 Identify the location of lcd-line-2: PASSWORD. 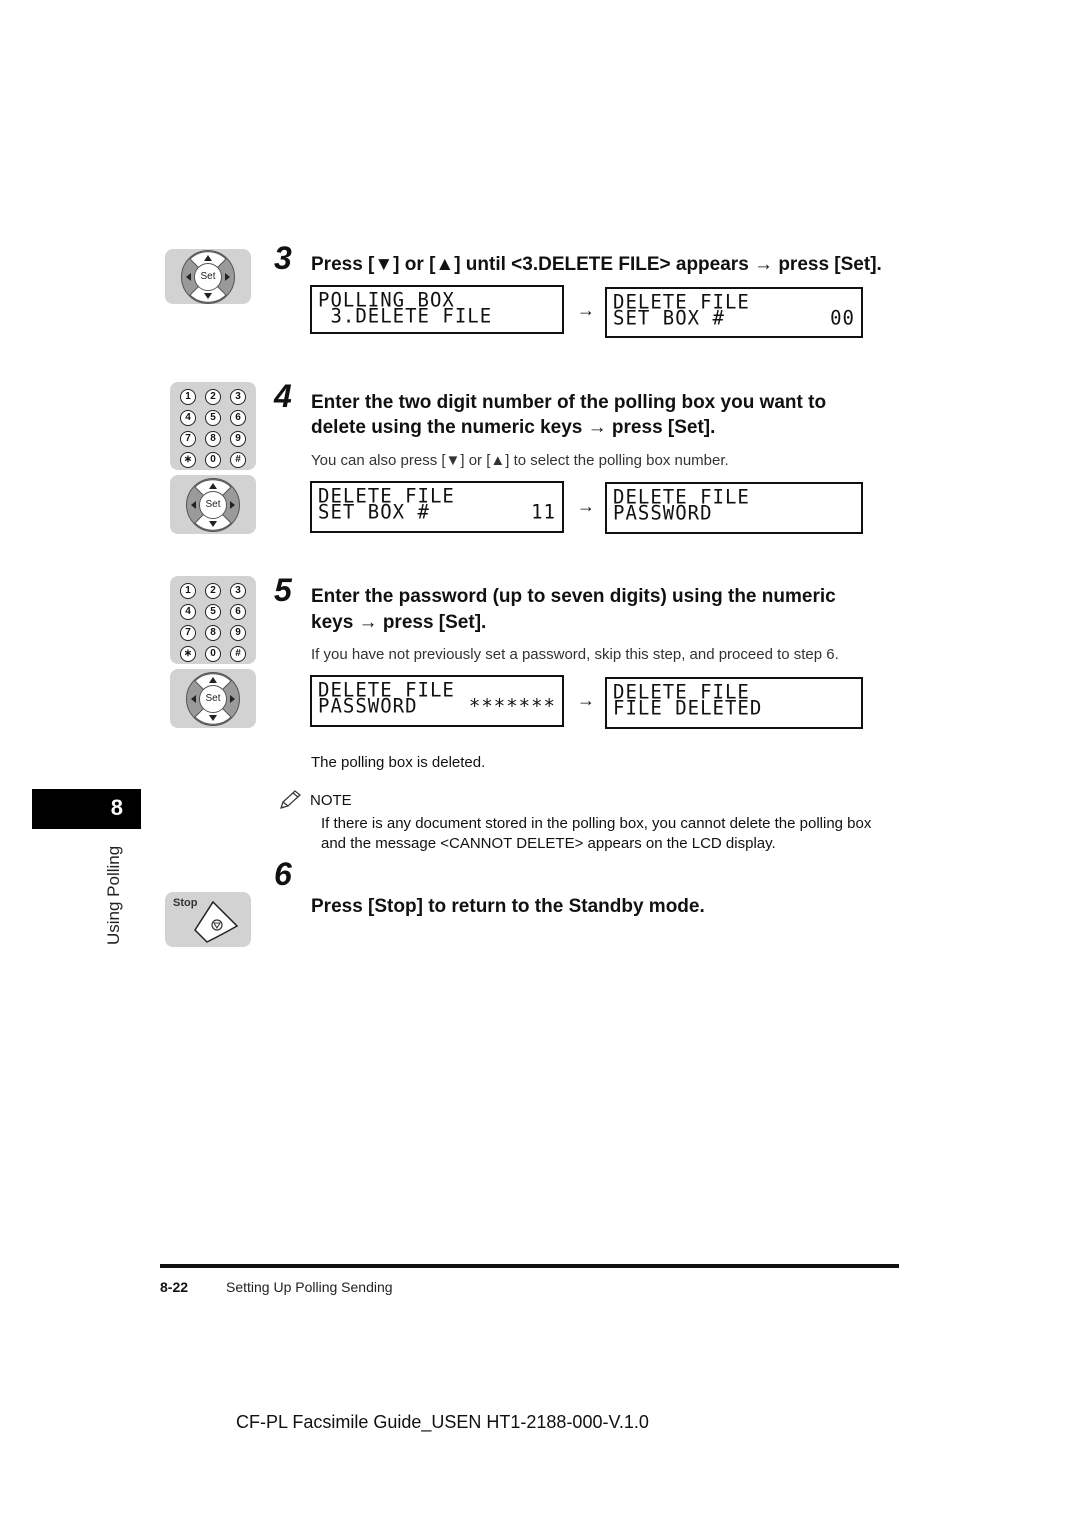
(734, 513).